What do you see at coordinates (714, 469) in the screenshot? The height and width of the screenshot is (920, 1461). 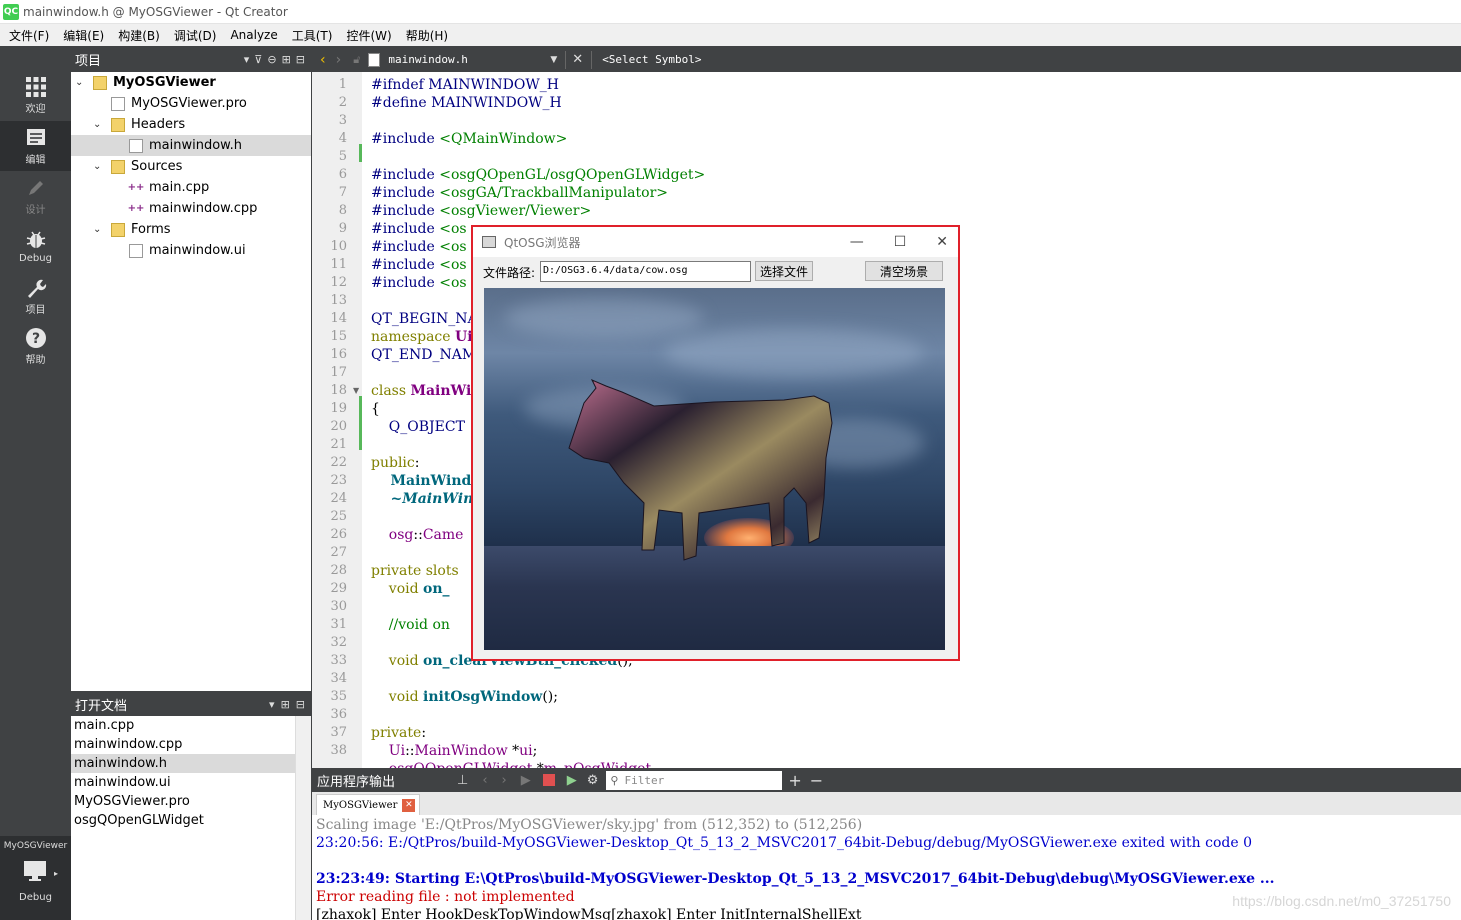 I see `osg-viewport` at bounding box center [714, 469].